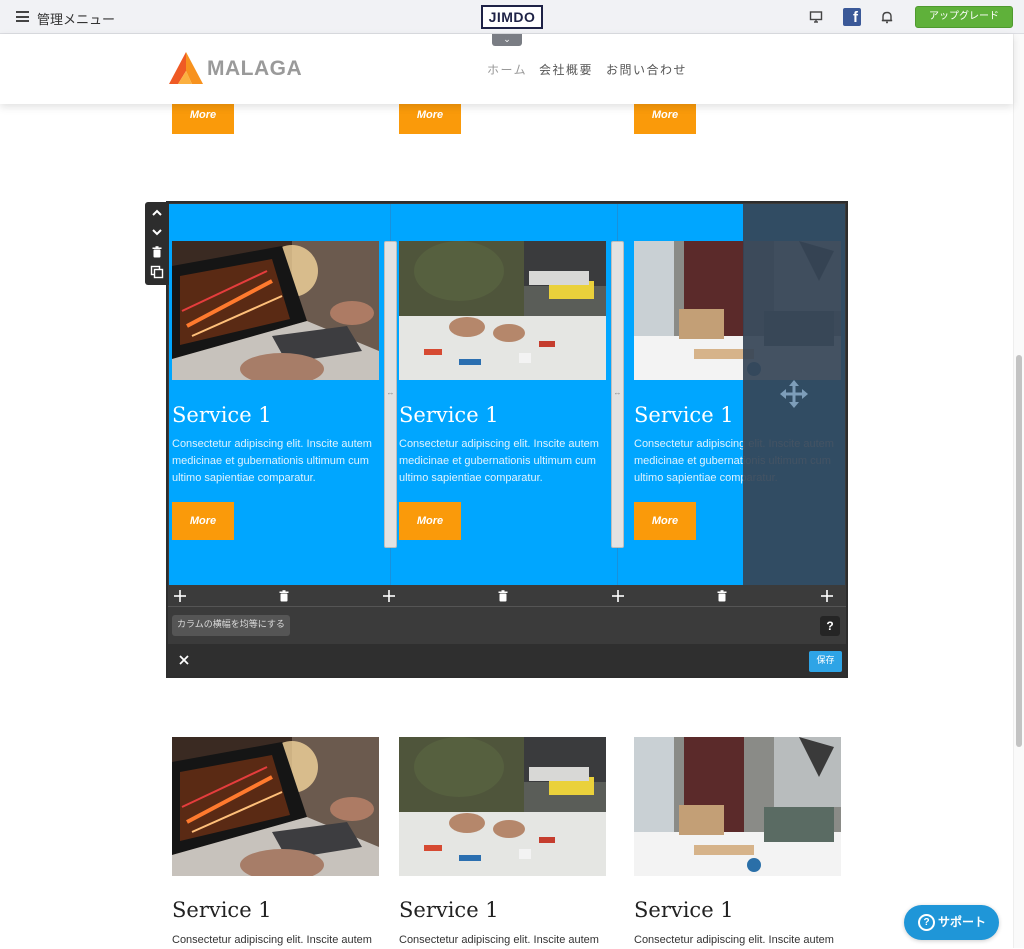 The image size is (1024, 949). What do you see at coordinates (507, 40) in the screenshot?
I see `chevron-down-icon: ⌄` at bounding box center [507, 40].